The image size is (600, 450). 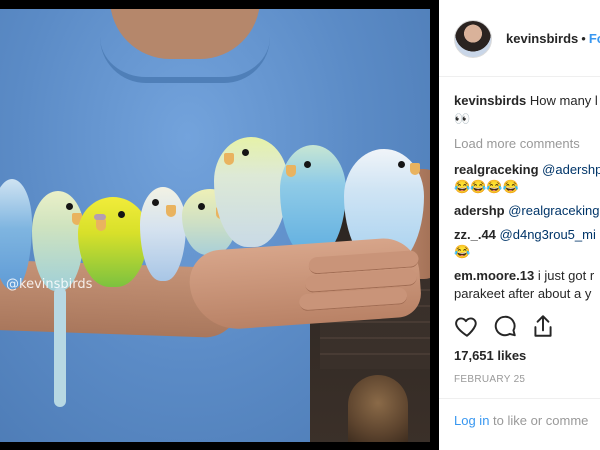 I want to click on comment-row: adershp @realgraceking, so click(x=526, y=210).